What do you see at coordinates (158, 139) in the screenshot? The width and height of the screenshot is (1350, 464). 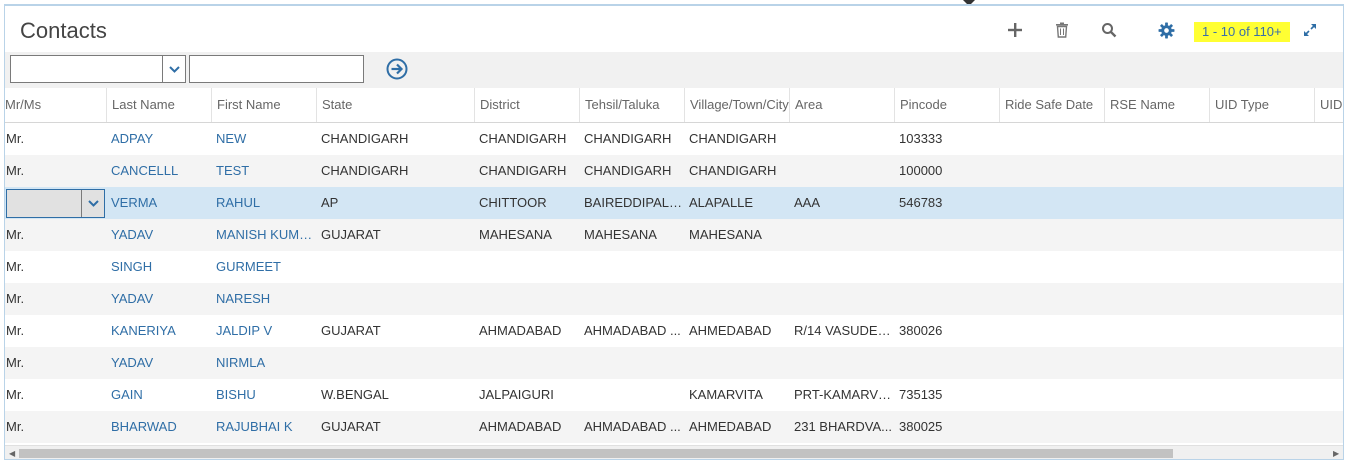 I see `cell-last-name: ADPAY` at bounding box center [158, 139].